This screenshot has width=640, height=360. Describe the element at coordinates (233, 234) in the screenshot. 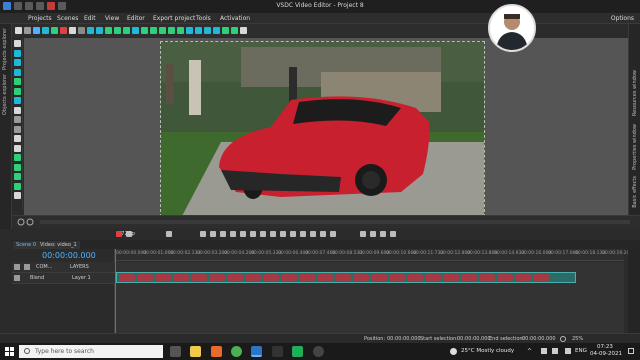

I see `play-icon` at that location.